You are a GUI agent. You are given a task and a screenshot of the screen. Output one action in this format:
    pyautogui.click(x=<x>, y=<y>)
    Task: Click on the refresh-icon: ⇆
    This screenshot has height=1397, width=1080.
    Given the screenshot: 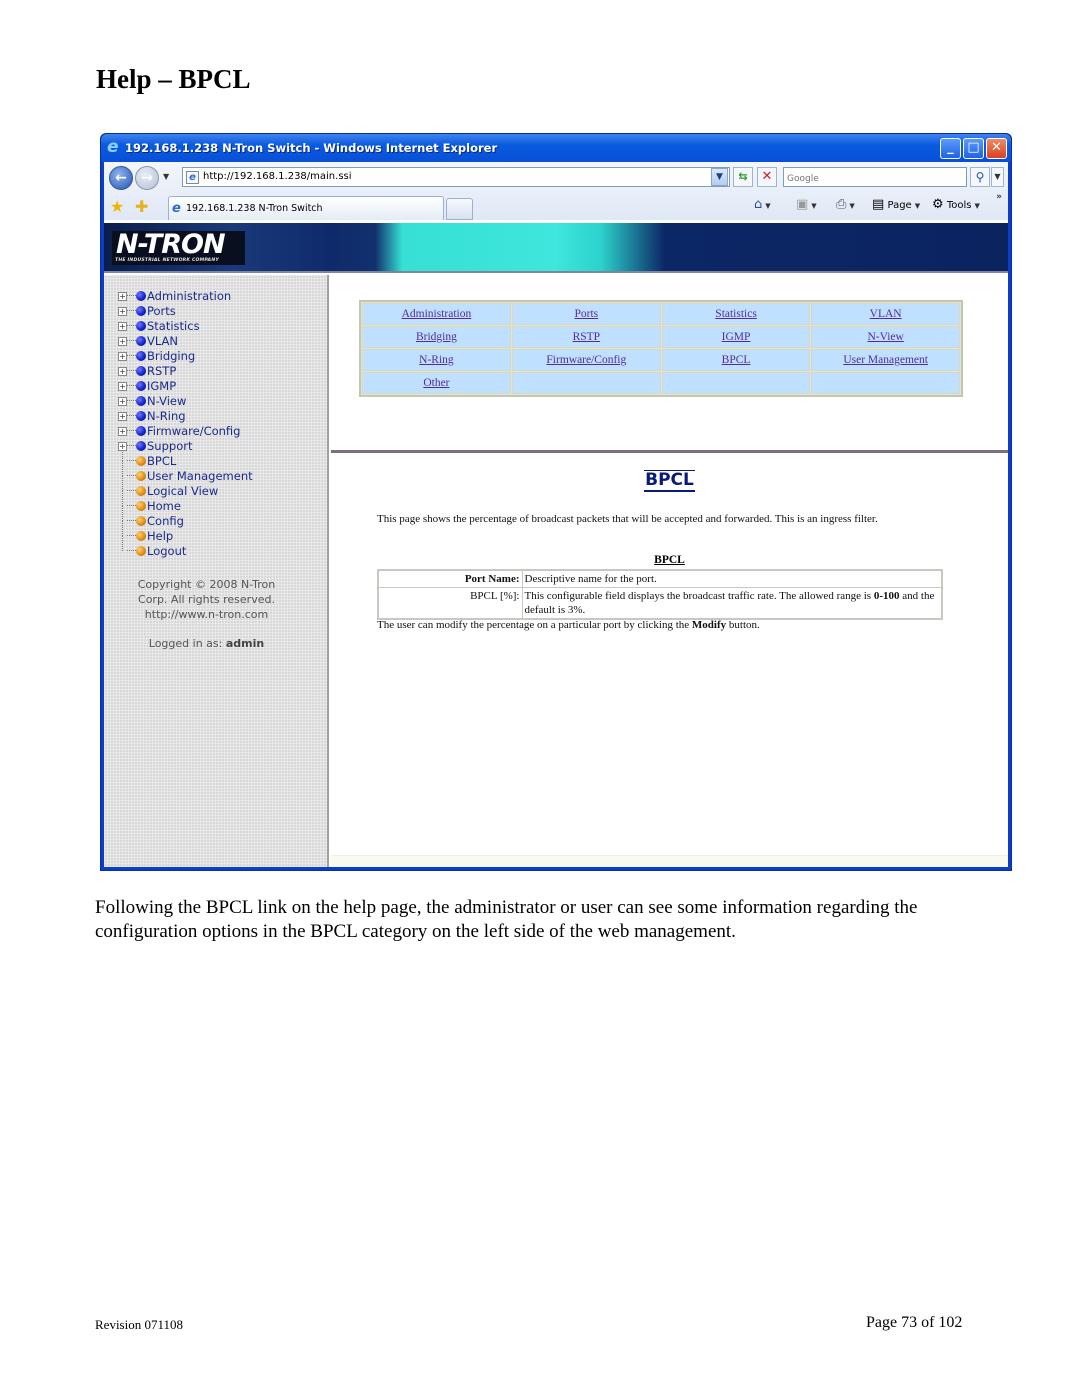 What is the action you would take?
    pyautogui.click(x=743, y=176)
    